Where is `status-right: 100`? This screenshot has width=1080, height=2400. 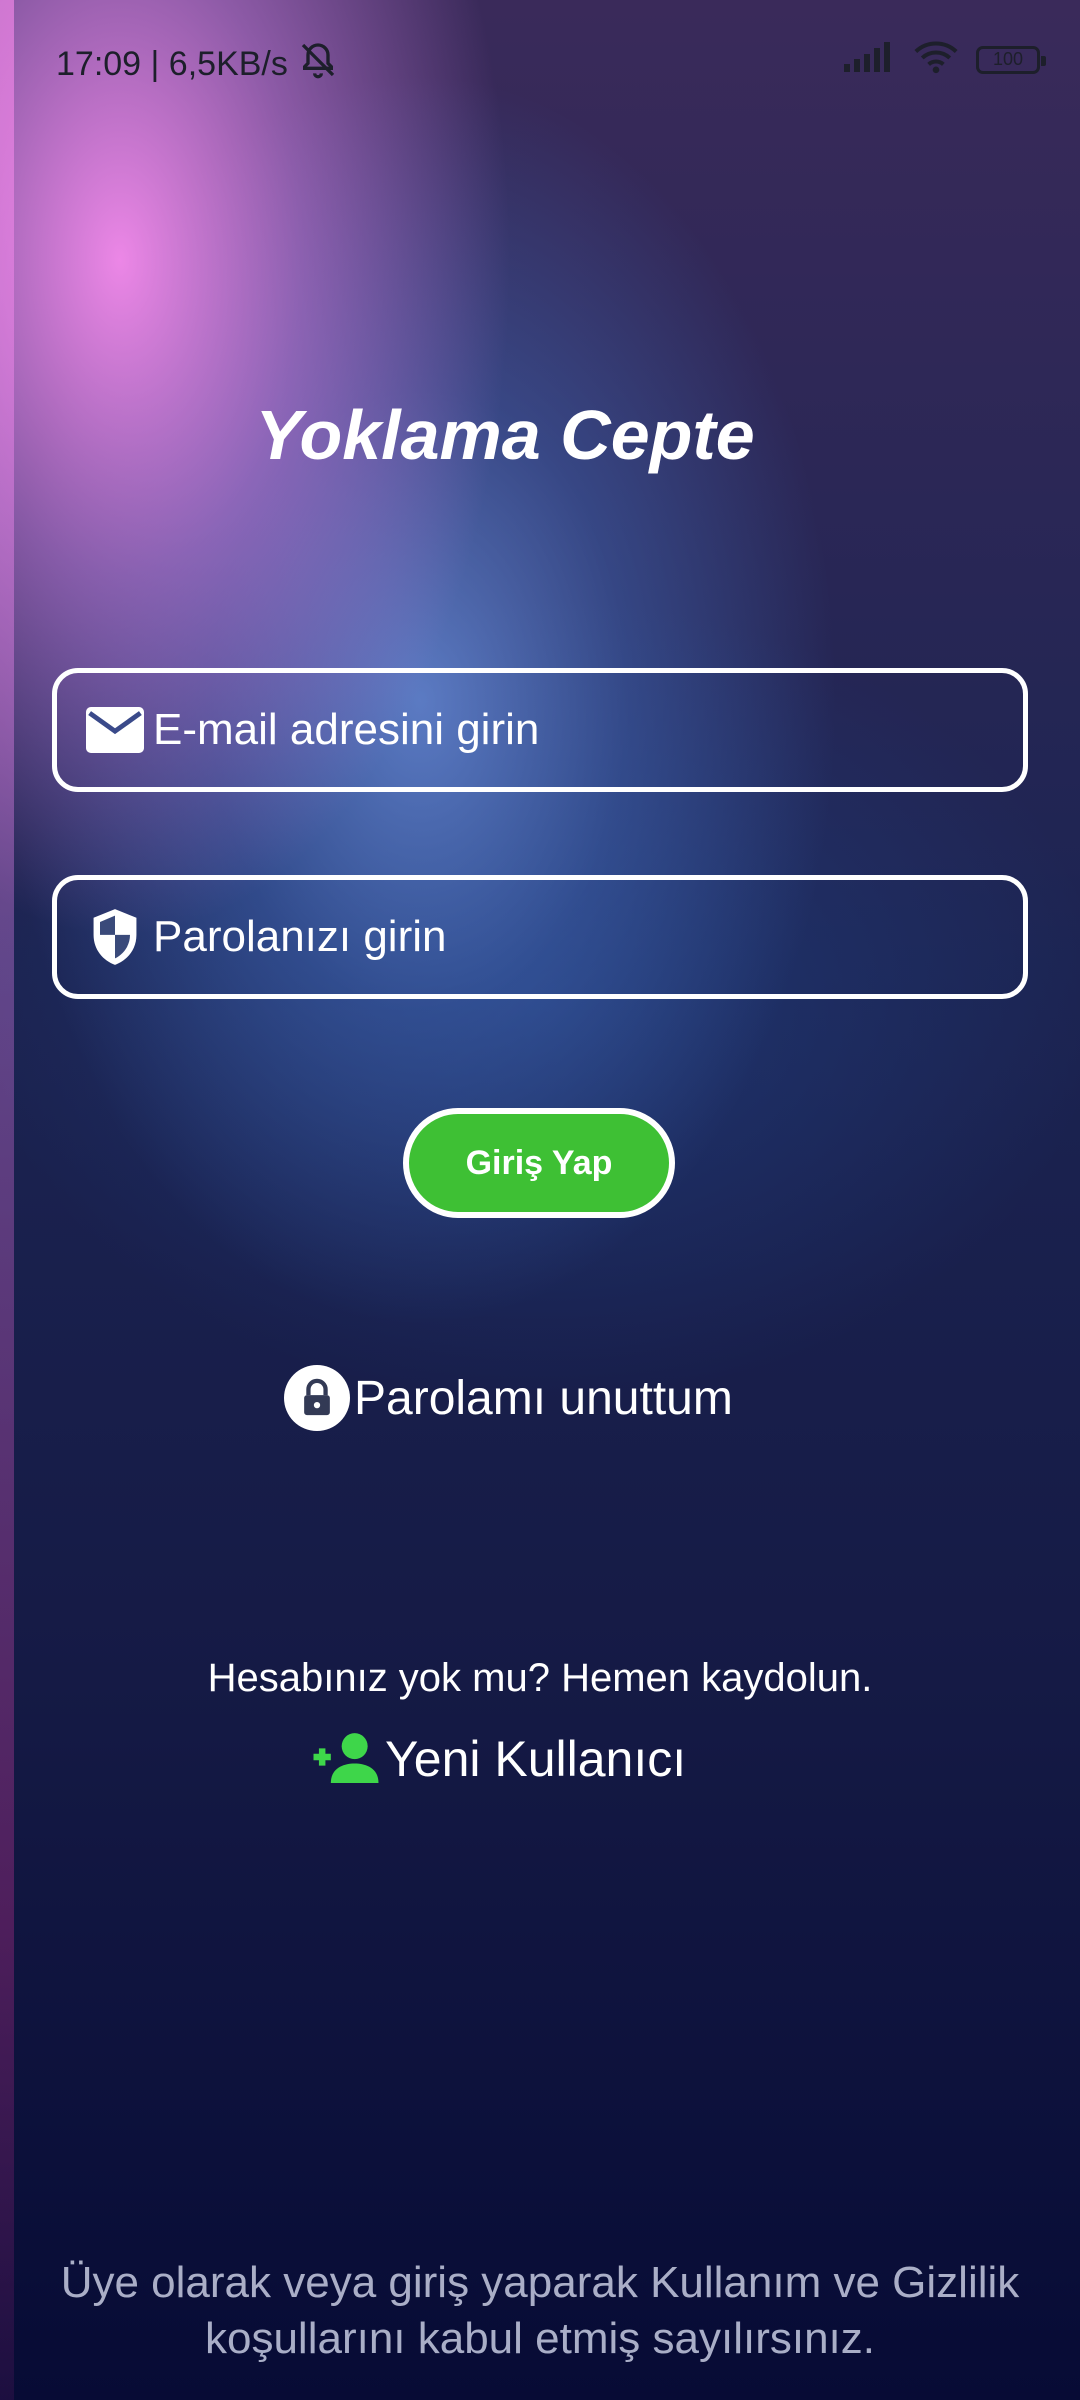
status-right: 100 is located at coordinates (945, 59).